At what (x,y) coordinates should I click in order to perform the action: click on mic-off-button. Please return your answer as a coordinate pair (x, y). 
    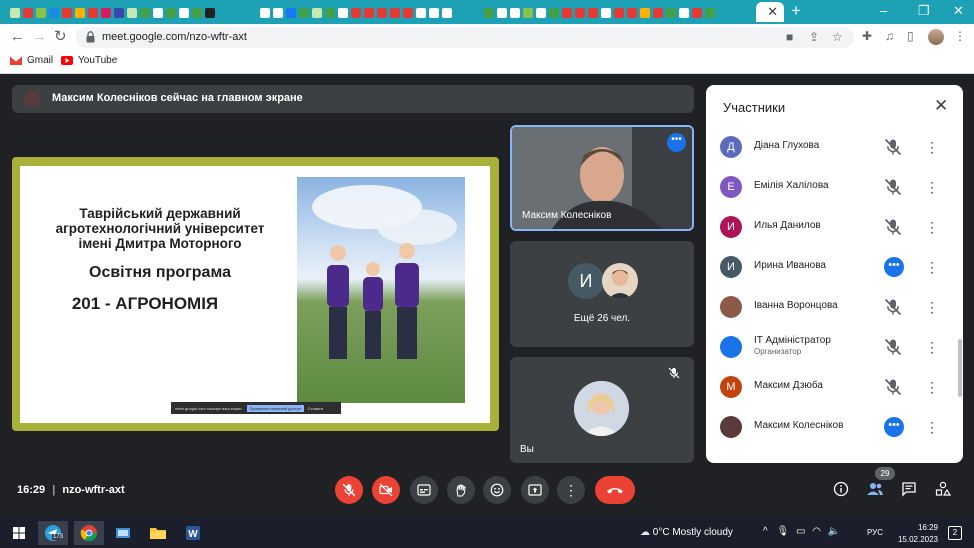
    Looking at the image, I should click on (349, 490).